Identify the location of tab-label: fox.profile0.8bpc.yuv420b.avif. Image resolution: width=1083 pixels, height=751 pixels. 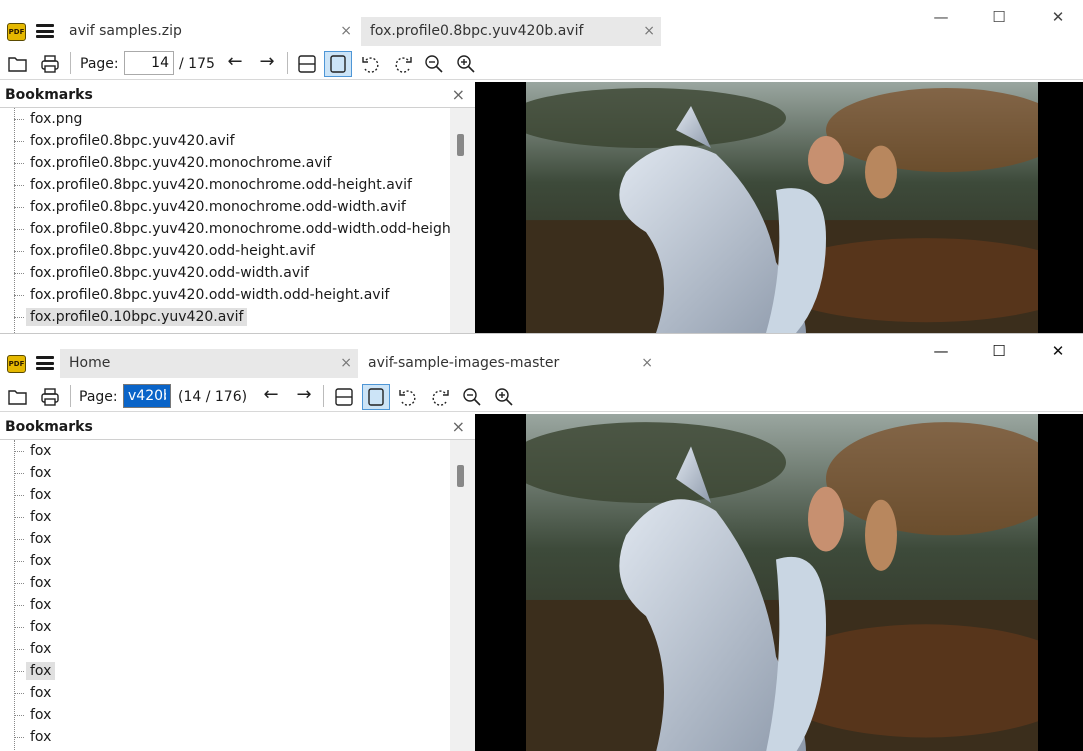
(477, 31).